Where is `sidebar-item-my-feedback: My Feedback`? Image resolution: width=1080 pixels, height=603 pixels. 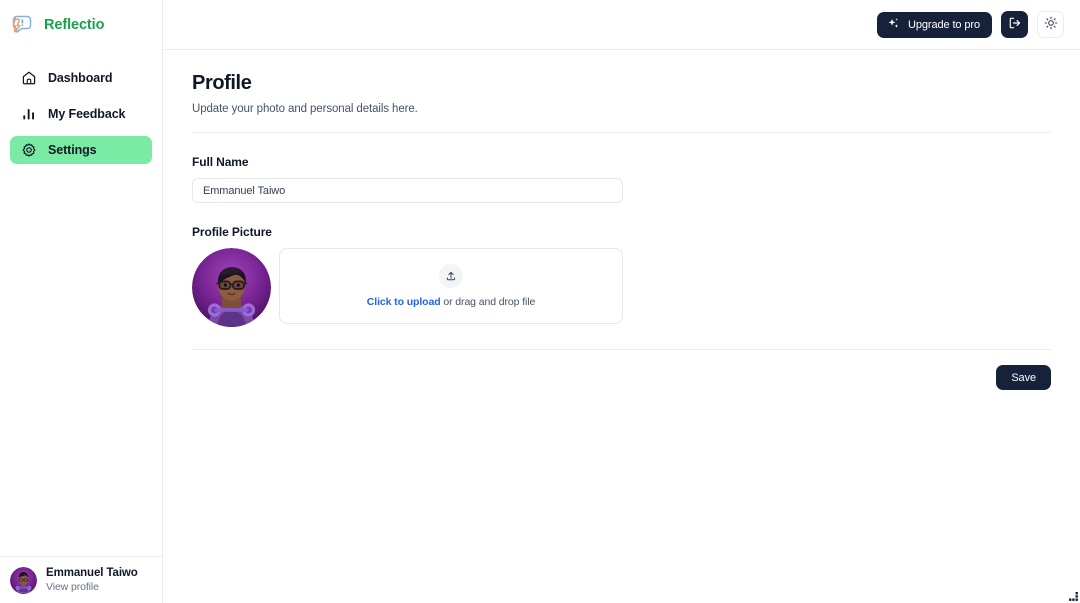
sidebar-item-my-feedback: My Feedback is located at coordinates (81, 114).